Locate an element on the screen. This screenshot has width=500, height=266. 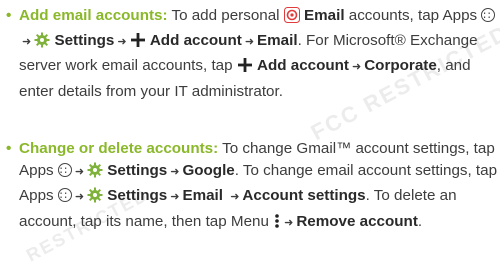
body-text: accounts, tap Apps is located at coordinates (413, 15).